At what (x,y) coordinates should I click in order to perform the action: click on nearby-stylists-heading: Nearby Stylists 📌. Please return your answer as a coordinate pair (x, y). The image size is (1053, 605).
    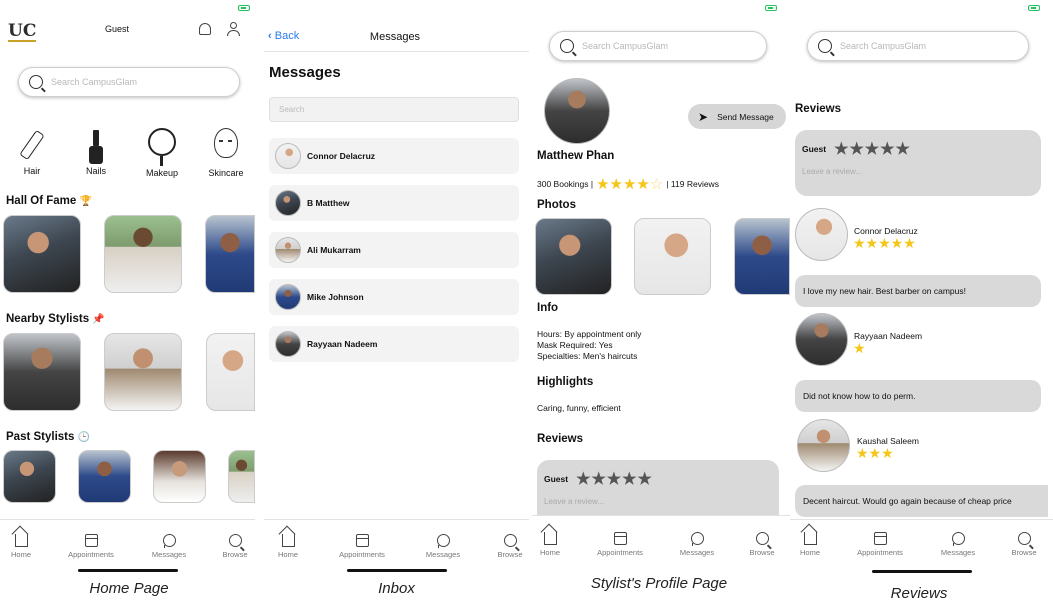
    Looking at the image, I should click on (55, 319).